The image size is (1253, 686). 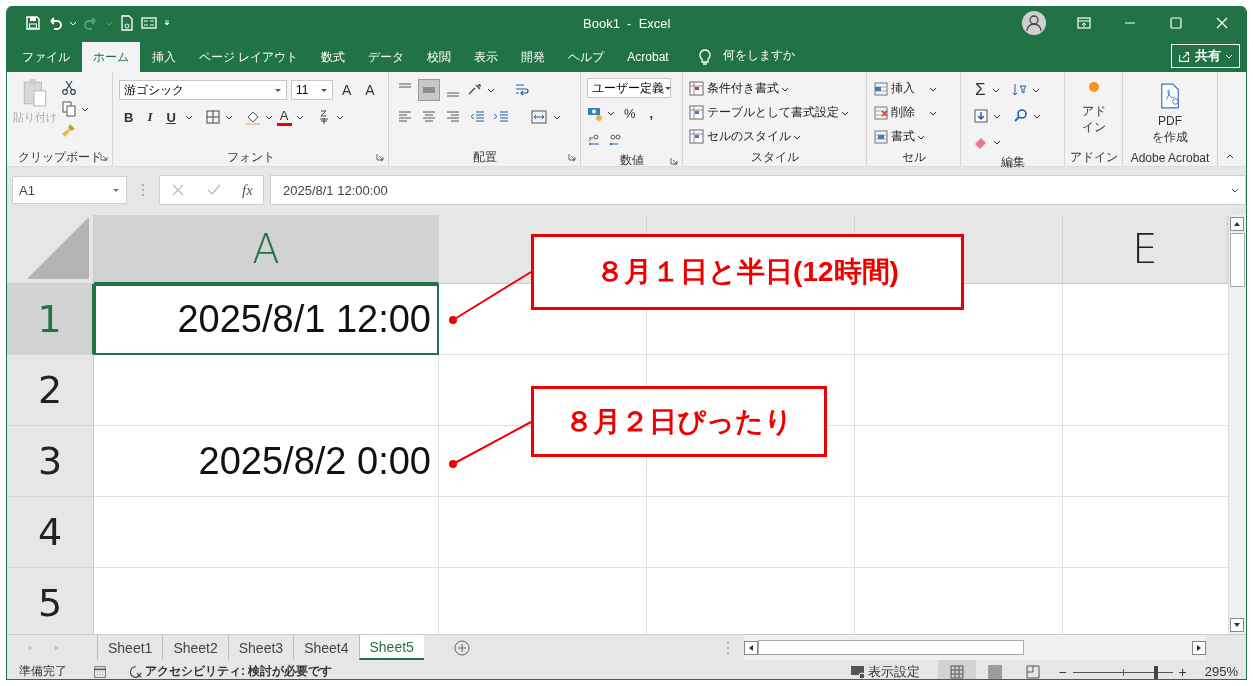 What do you see at coordinates (1093, 157) in the screenshot?
I see `group-label: アドイン` at bounding box center [1093, 157].